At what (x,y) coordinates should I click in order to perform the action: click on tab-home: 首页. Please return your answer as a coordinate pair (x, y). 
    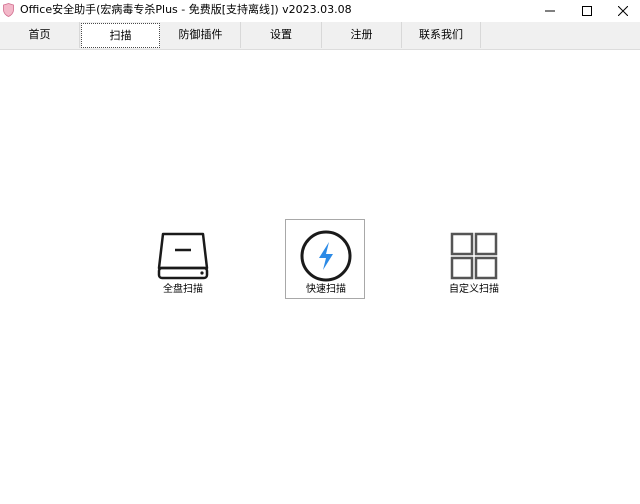
    Looking at the image, I should click on (40, 35).